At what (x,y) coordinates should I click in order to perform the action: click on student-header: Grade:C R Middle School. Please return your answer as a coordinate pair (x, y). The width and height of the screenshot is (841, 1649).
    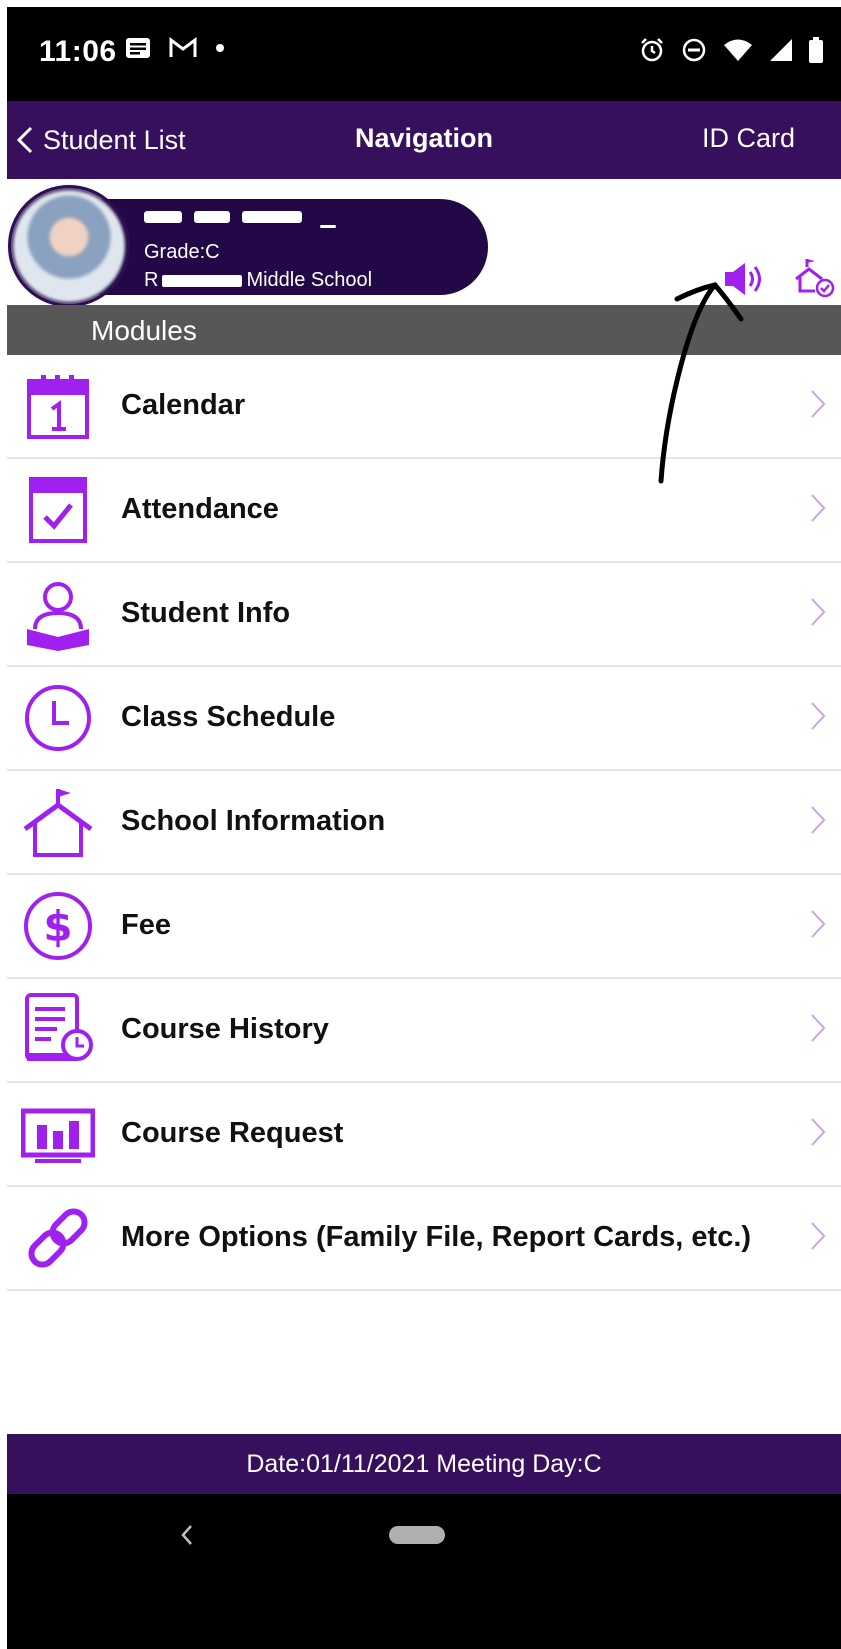
    Looking at the image, I should click on (424, 243).